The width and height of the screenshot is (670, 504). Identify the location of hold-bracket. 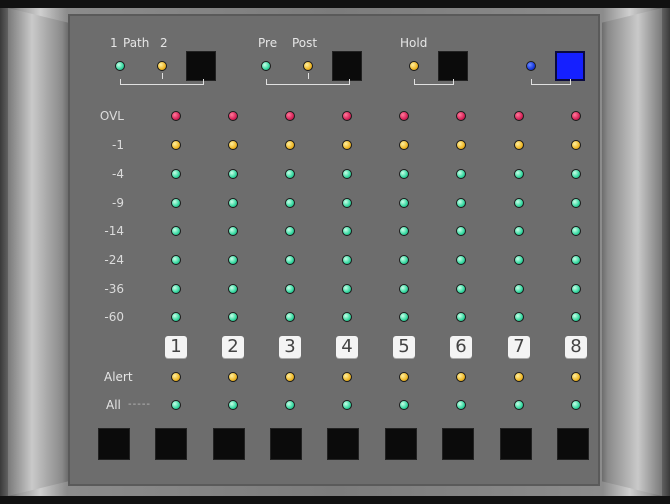
(434, 82).